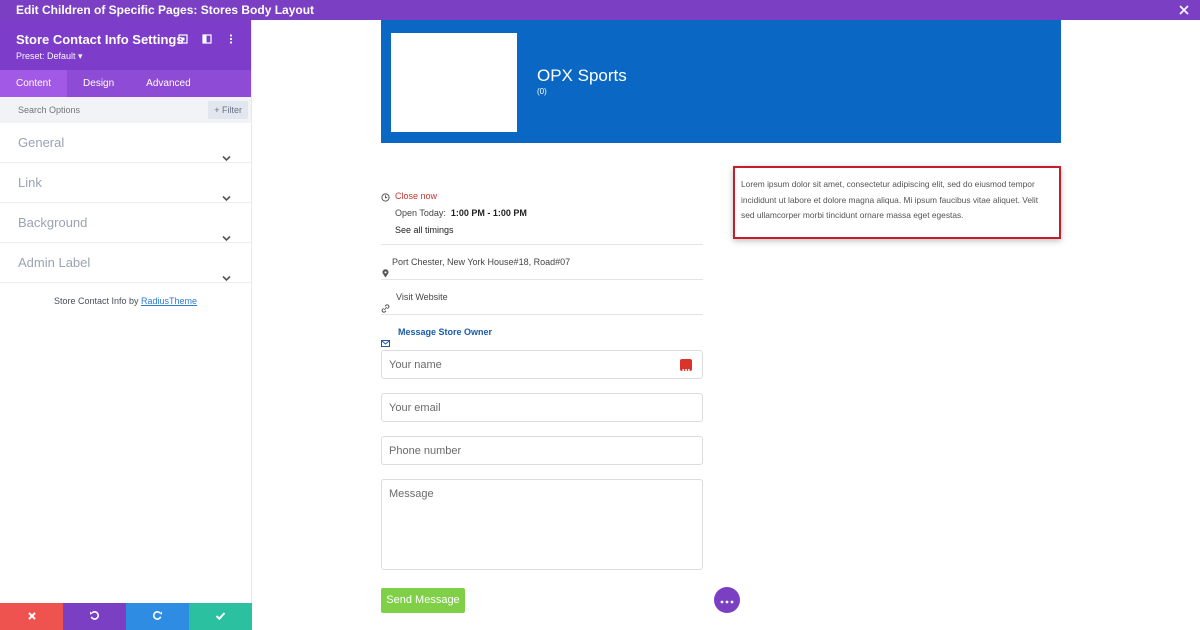 This screenshot has height=630, width=1200. I want to click on panel-action-bar, so click(126, 616).